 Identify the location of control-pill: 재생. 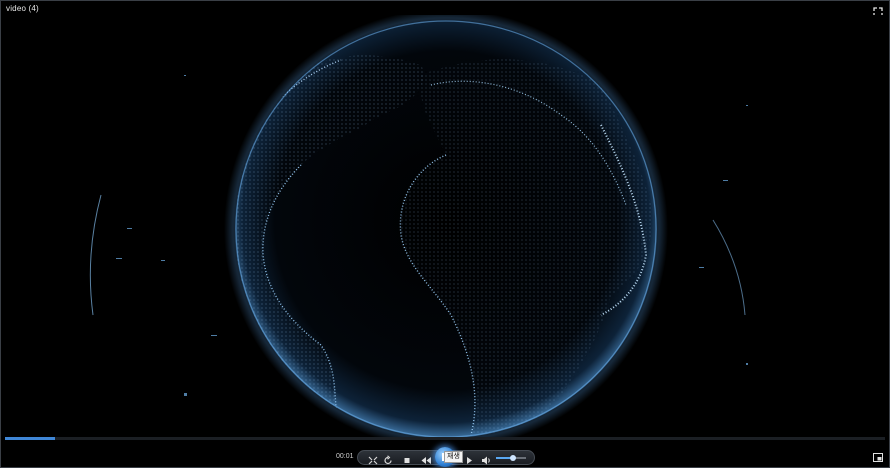
(446, 457).